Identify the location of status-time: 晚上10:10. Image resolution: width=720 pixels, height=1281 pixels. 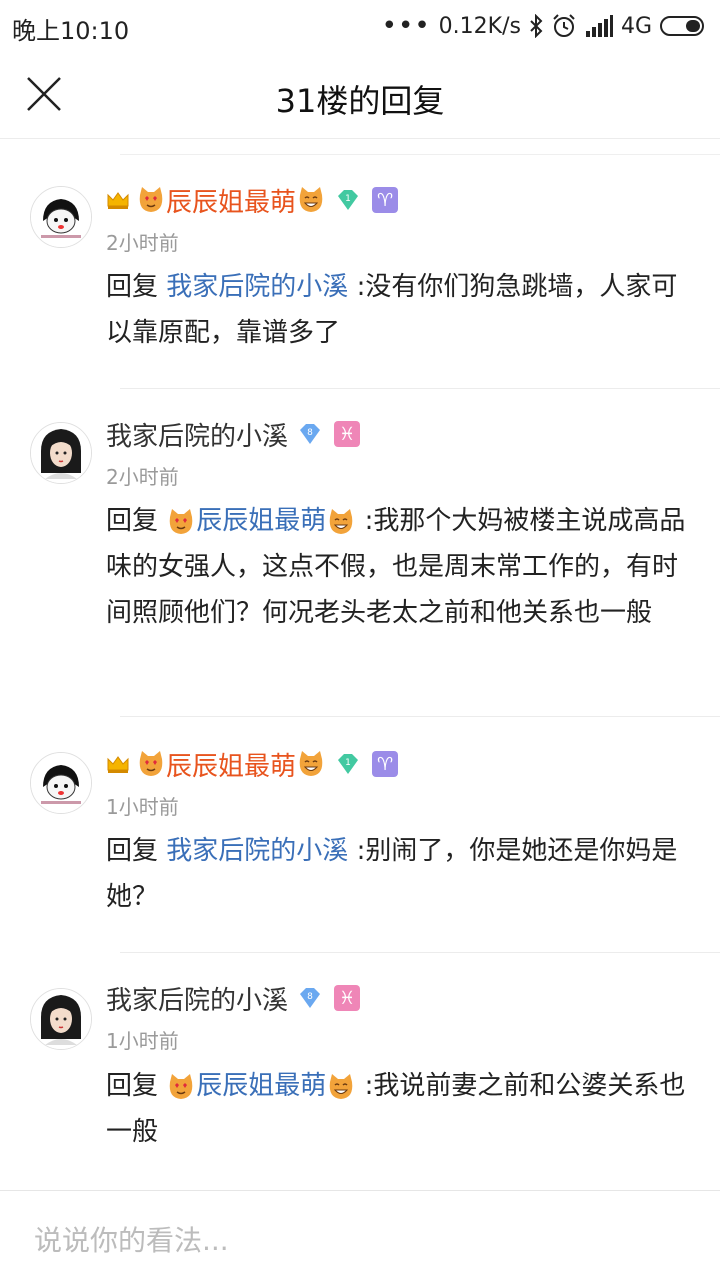
(71, 31).